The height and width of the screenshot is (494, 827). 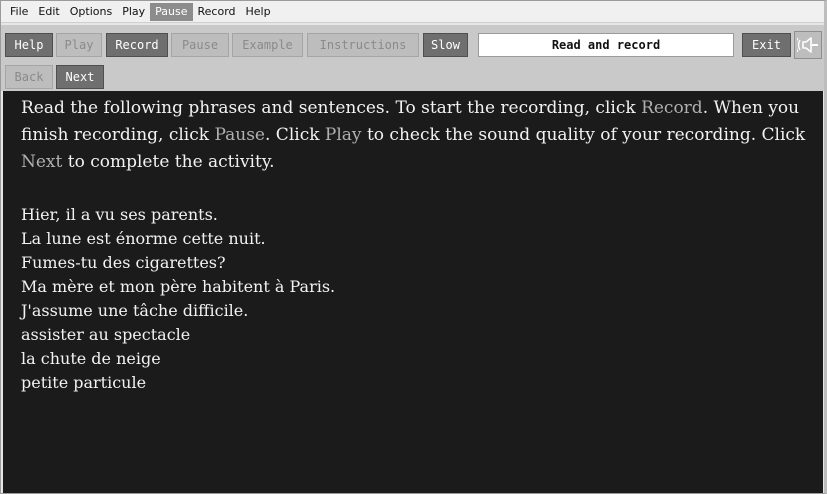 I want to click on navigation-row: Back Next, so click(x=412, y=77).